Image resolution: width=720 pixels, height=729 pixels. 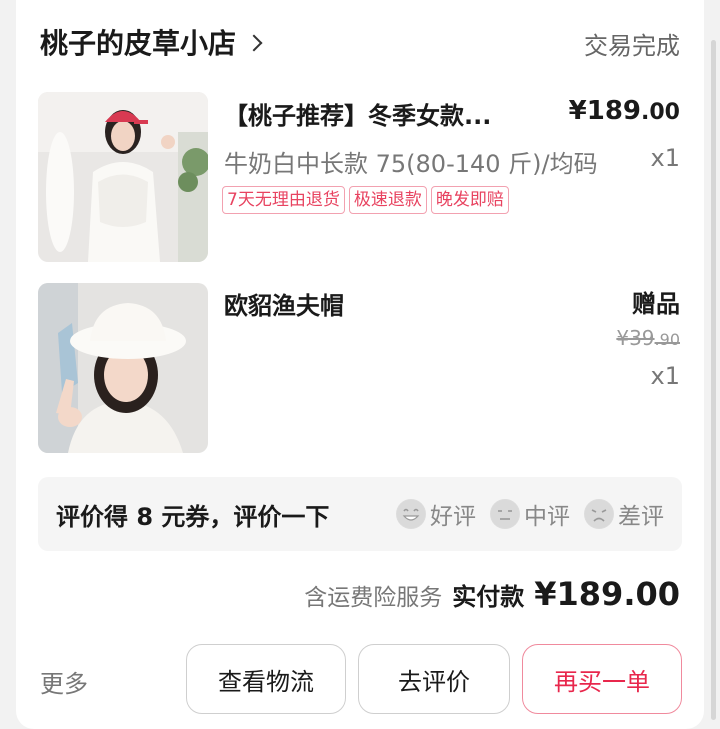 What do you see at coordinates (469, 200) in the screenshot?
I see `tag-late-ship-compensation: 晚发即赔` at bounding box center [469, 200].